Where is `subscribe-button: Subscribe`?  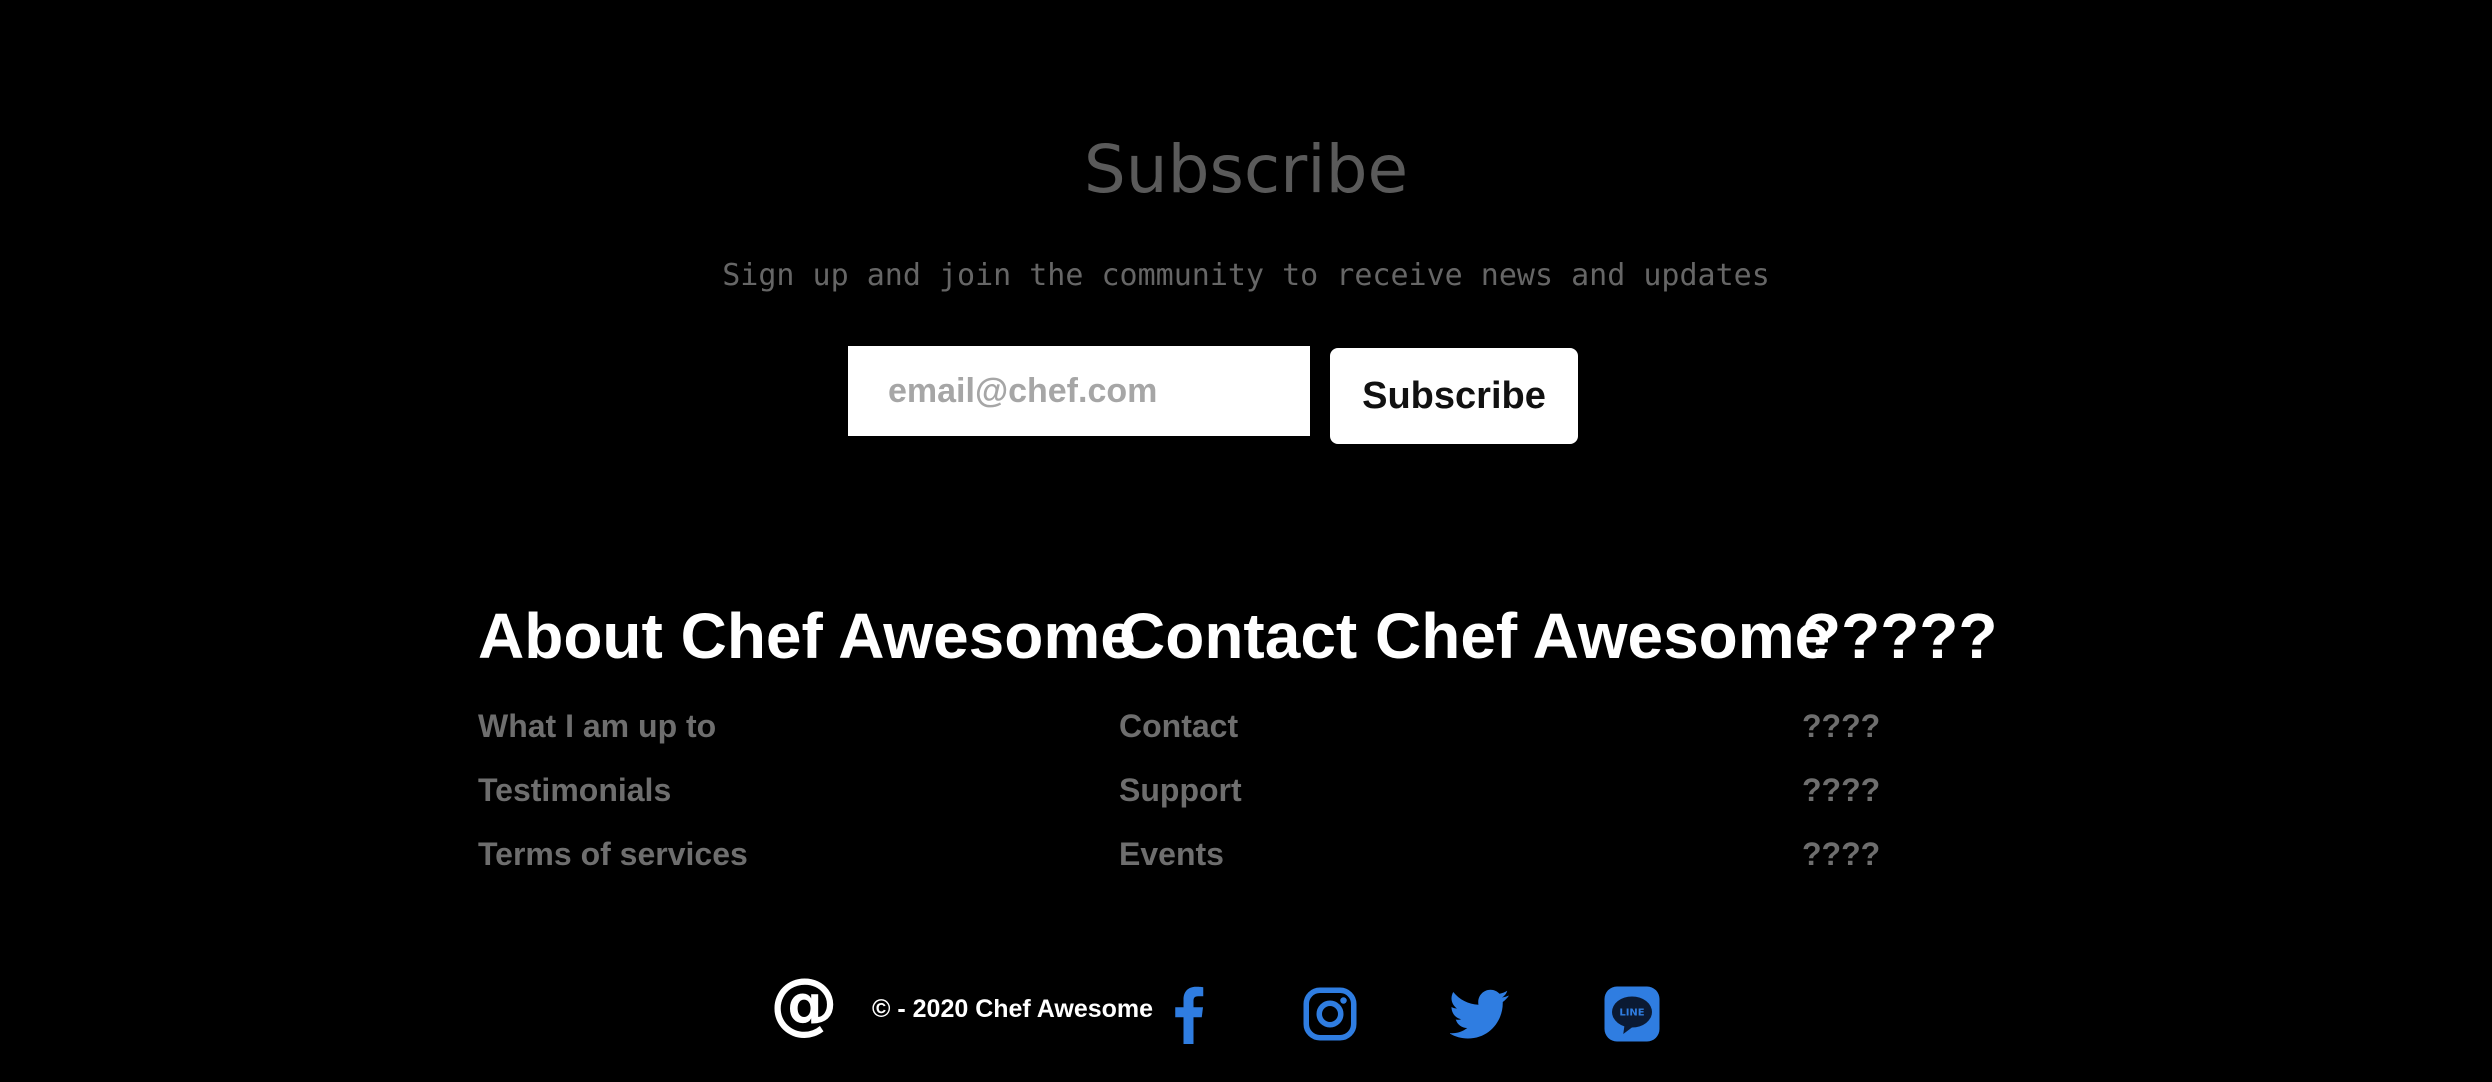 subscribe-button: Subscribe is located at coordinates (1454, 396).